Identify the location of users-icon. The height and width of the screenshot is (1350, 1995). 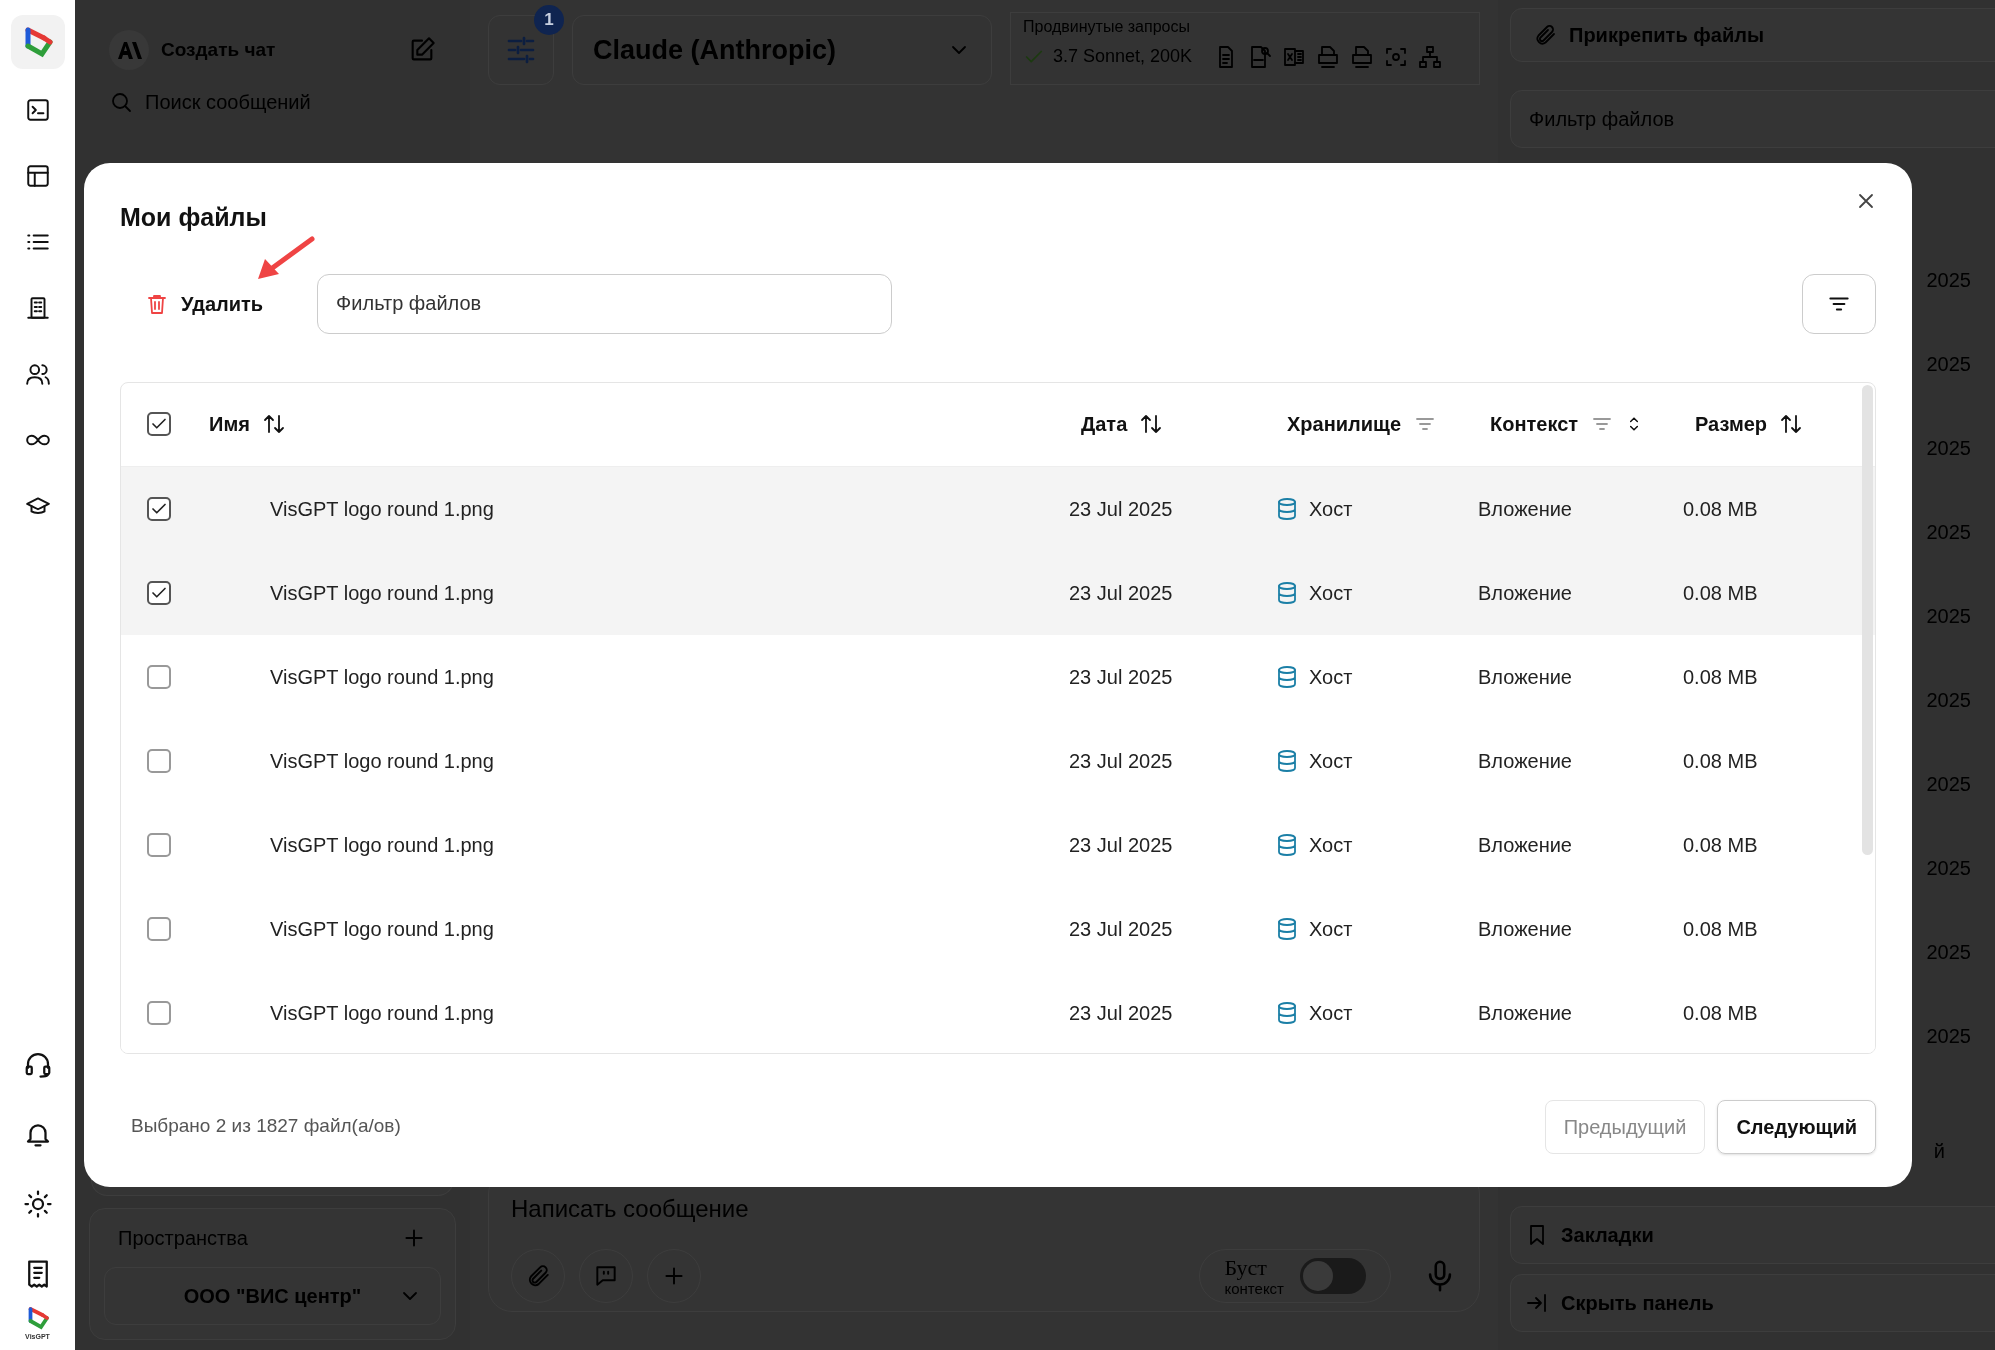
(37, 374).